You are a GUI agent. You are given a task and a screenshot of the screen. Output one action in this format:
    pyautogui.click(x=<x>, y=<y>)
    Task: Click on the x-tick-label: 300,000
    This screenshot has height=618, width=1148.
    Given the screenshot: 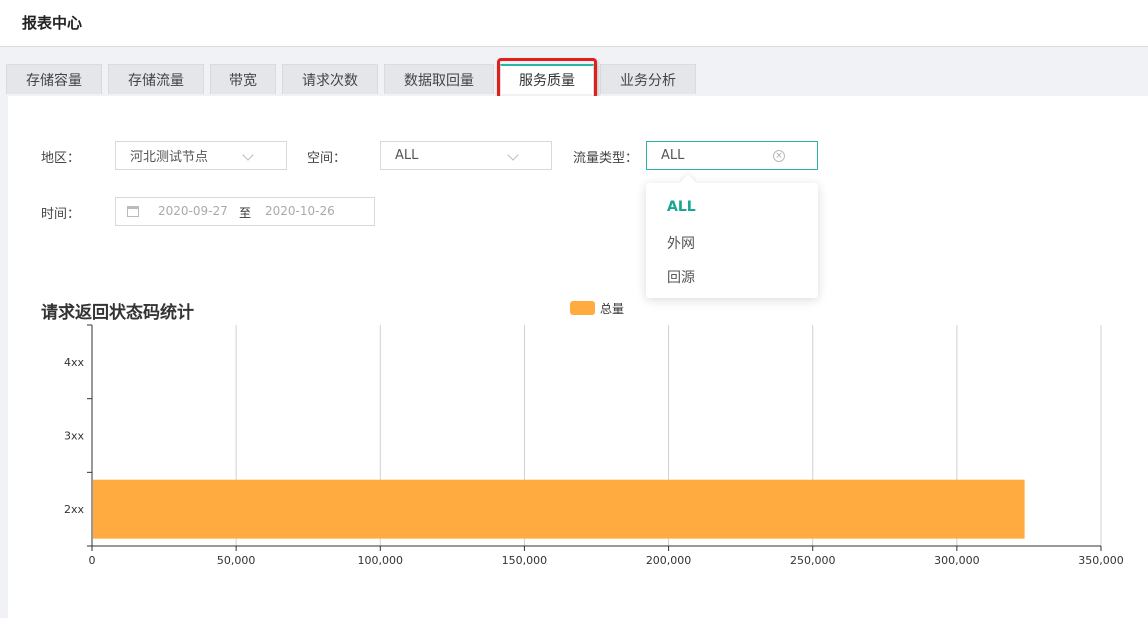 What is the action you would take?
    pyautogui.click(x=957, y=560)
    